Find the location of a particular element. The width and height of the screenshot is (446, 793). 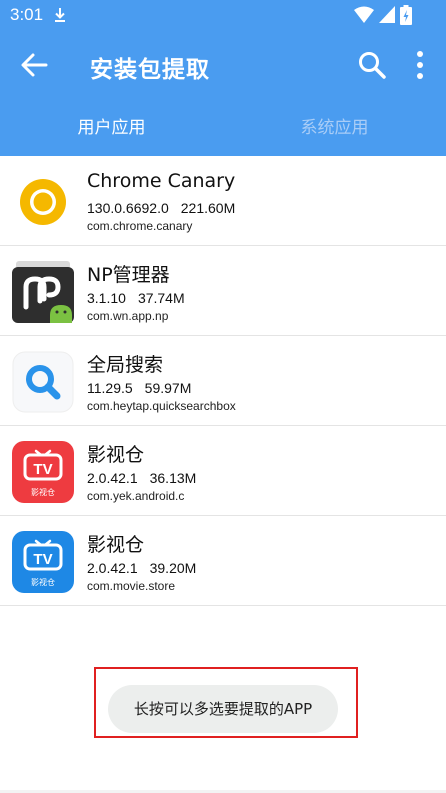

tv-red-icon: TV 影视仓 is located at coordinates (43, 472).